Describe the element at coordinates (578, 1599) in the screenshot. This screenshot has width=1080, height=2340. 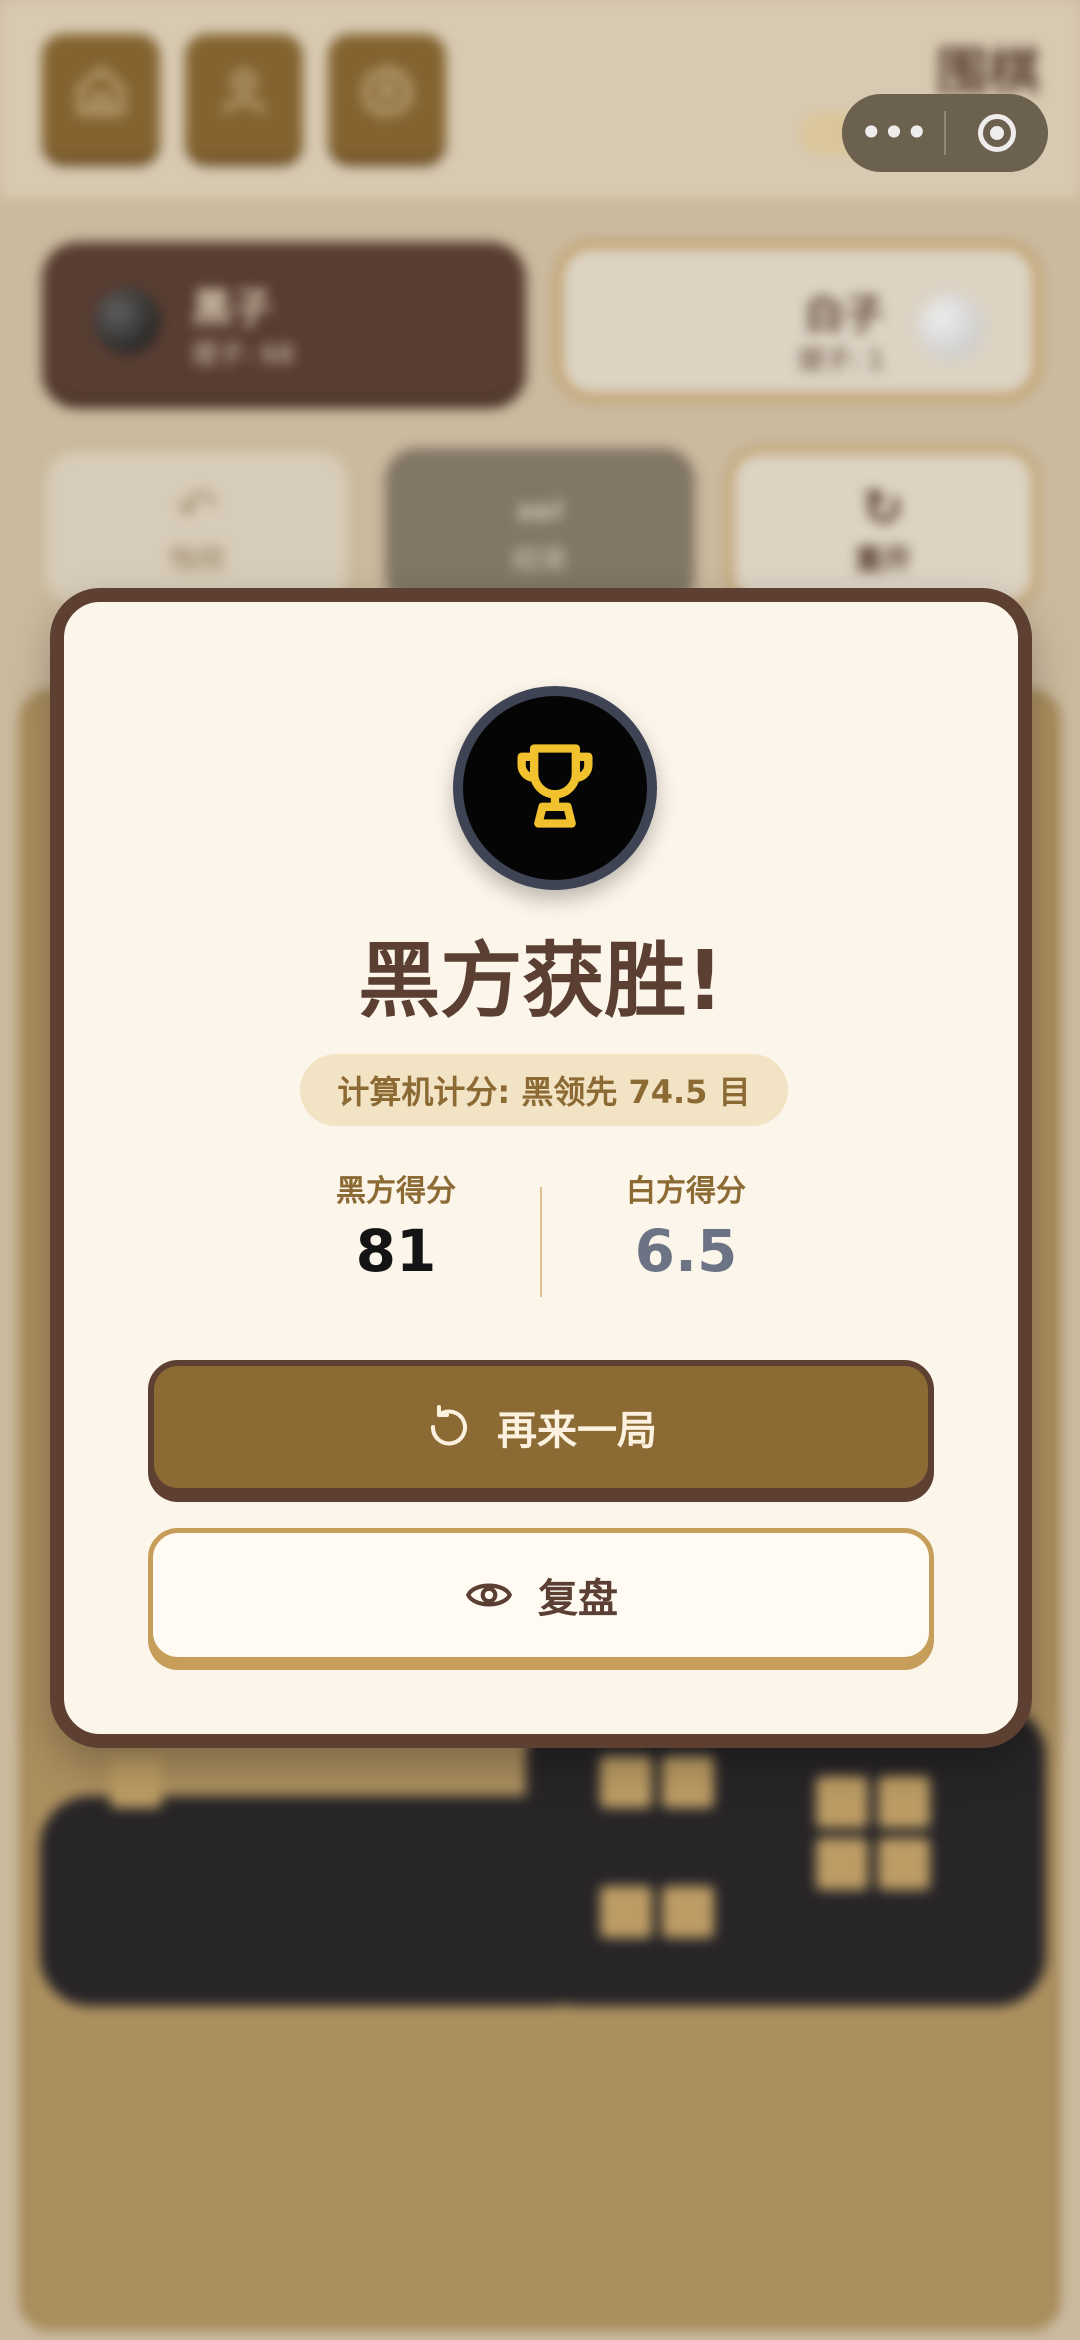
I see `review-label: 复盘` at that location.